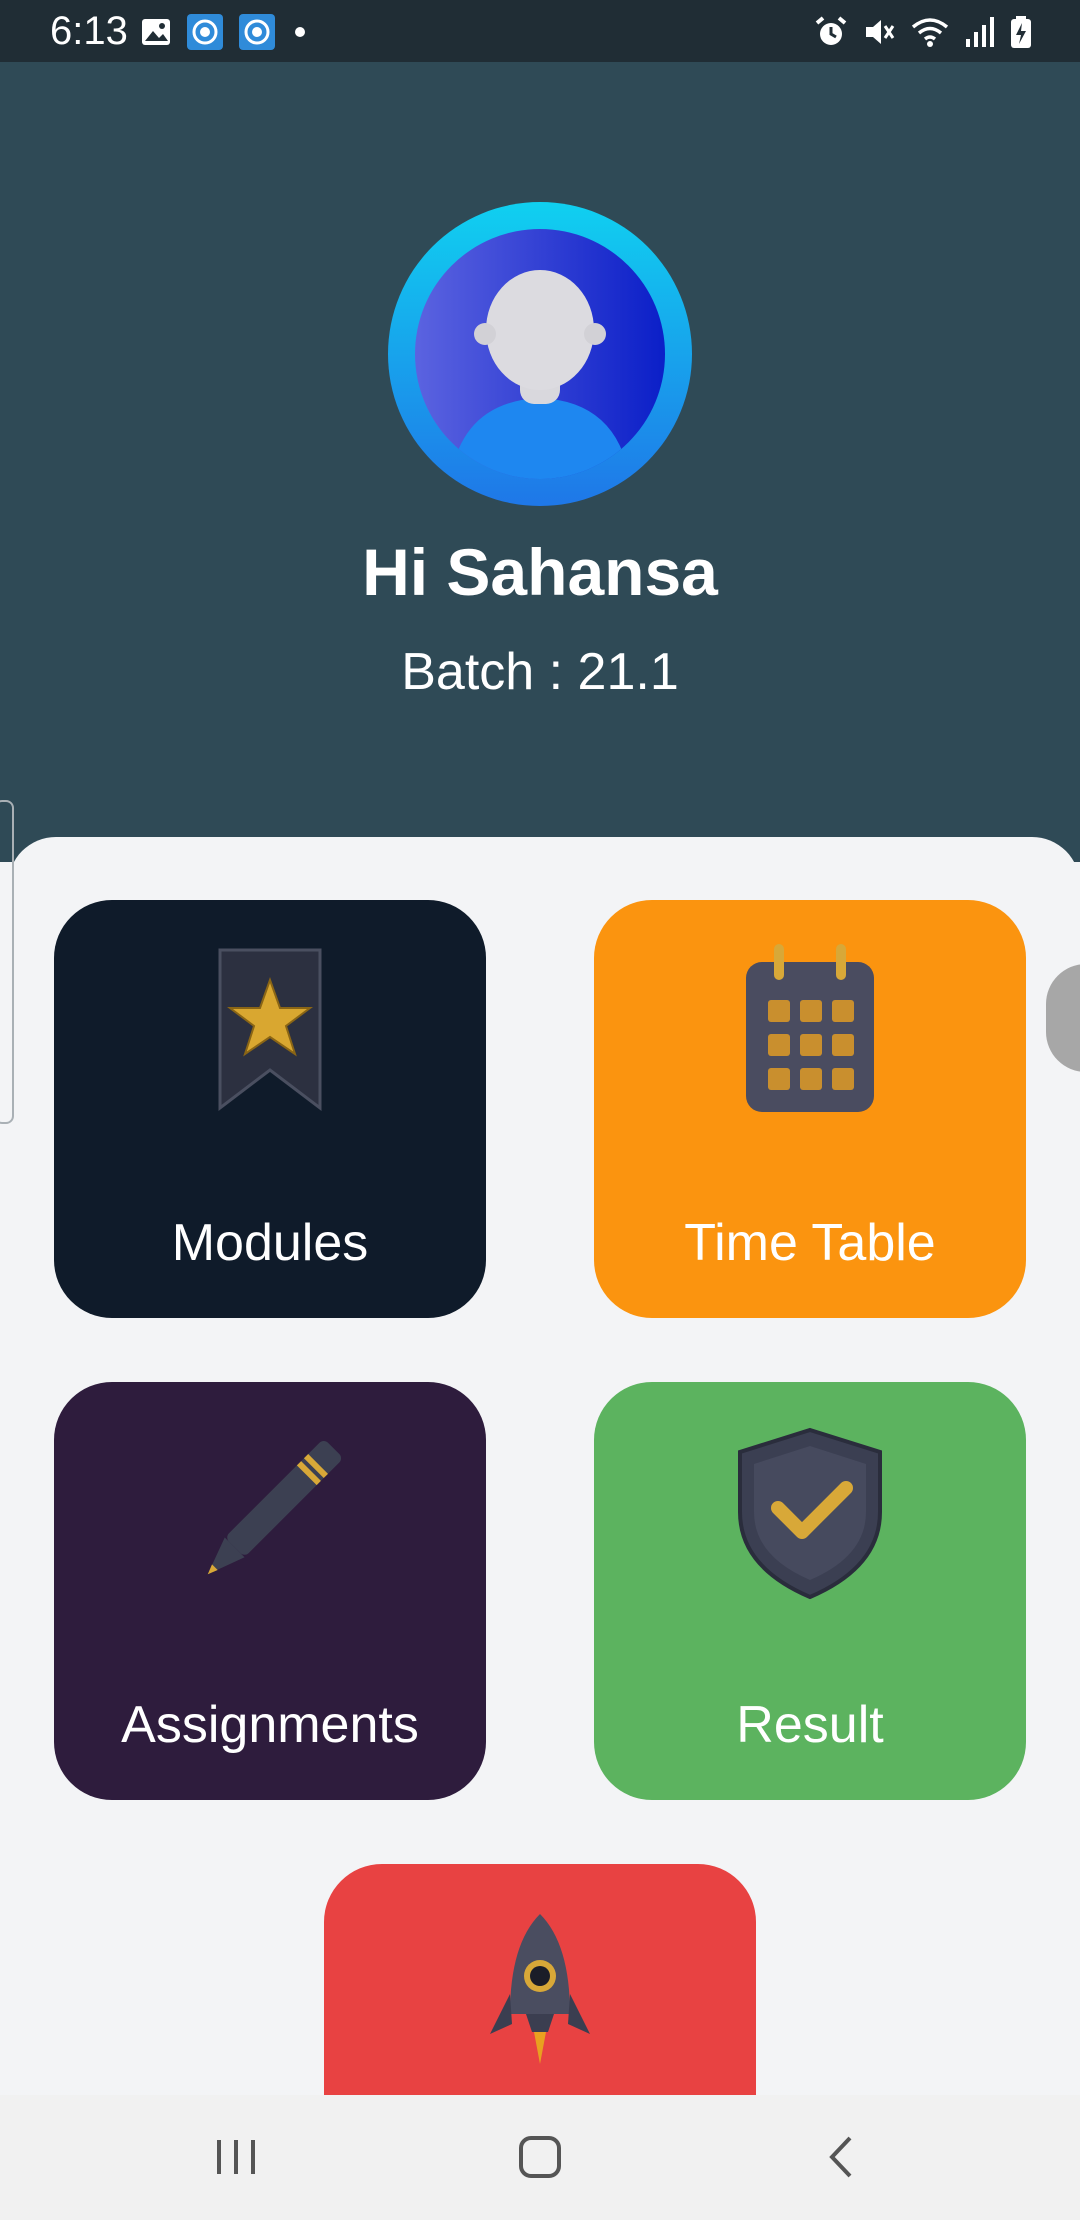  I want to click on status-time: 6:13, so click(89, 31).